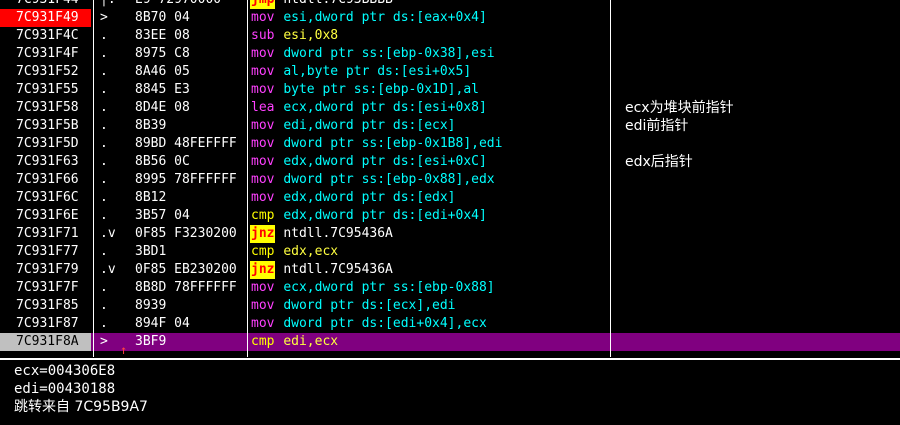 The height and width of the screenshot is (425, 900). What do you see at coordinates (429, 198) in the screenshot?
I see `disassembly-cell: mov edx,dword ptr ds:[edx]` at bounding box center [429, 198].